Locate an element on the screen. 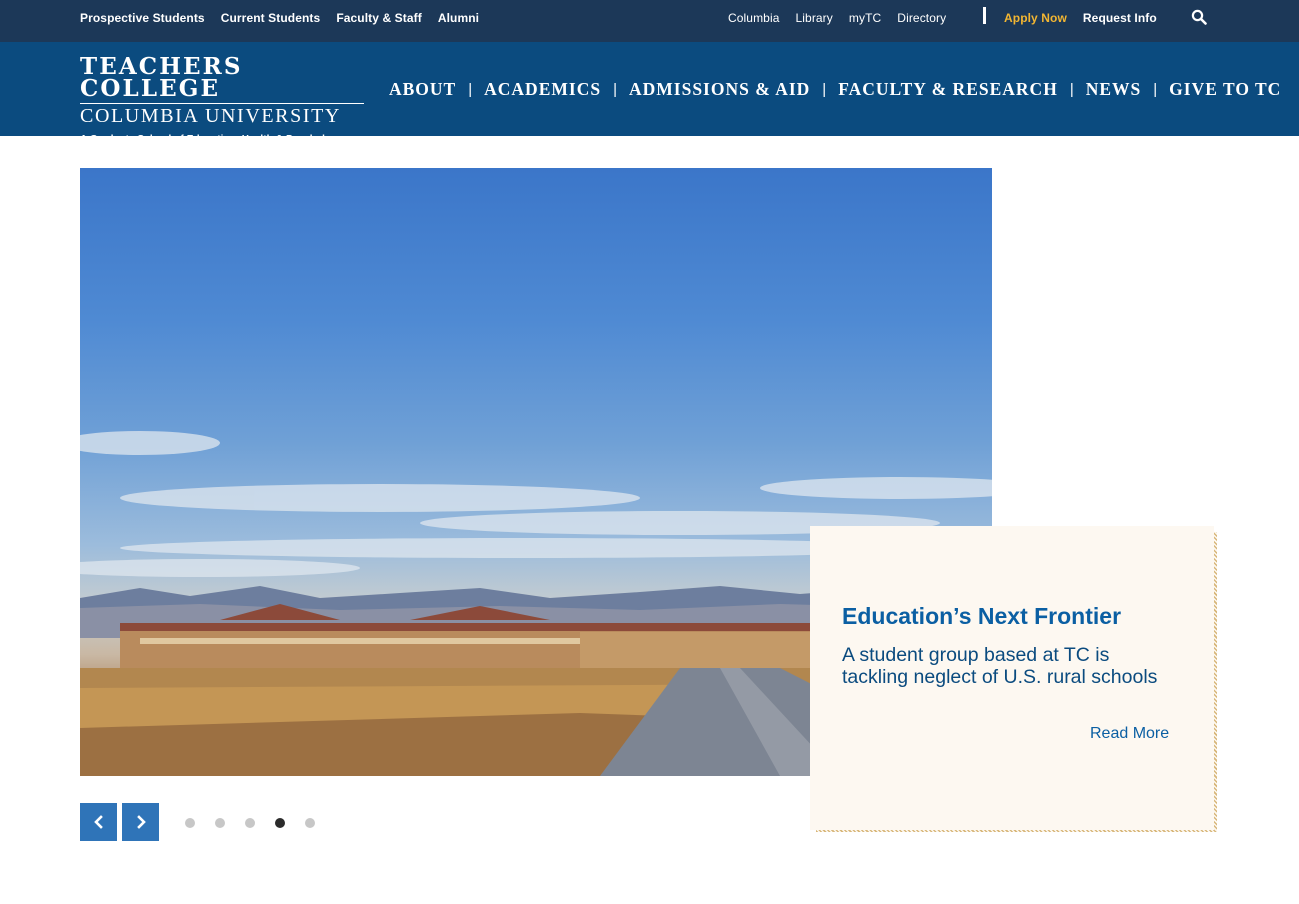  logo-line-1: TEACHERS COLLEGE is located at coordinates (161, 77).